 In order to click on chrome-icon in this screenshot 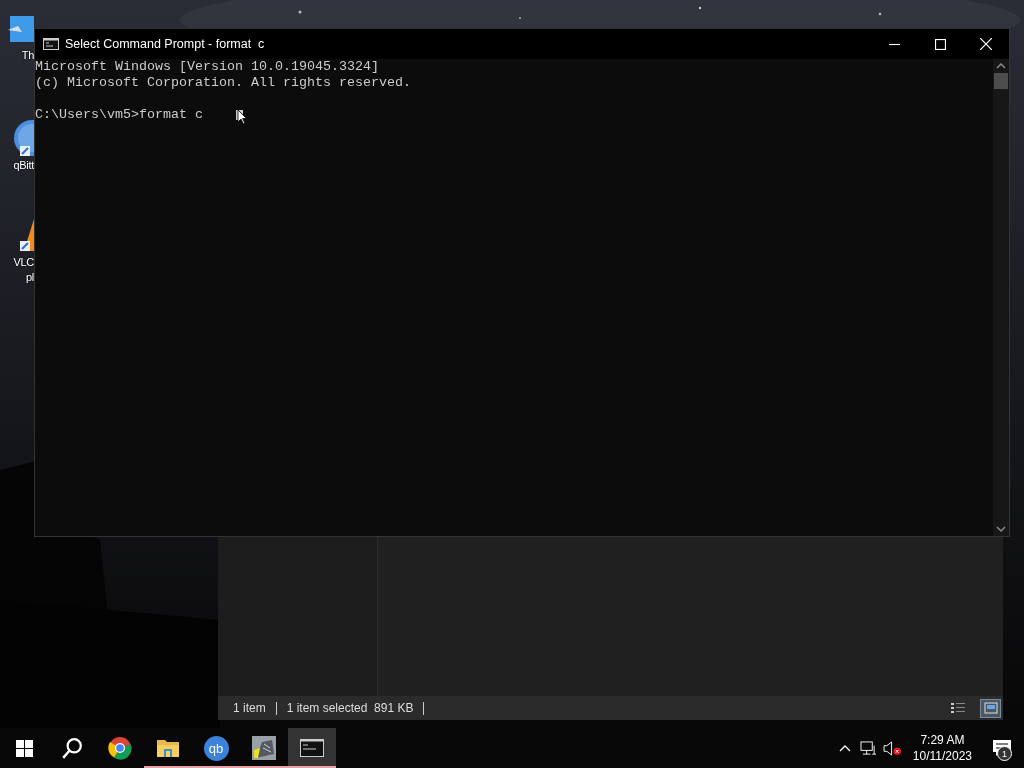, I will do `click(120, 748)`.